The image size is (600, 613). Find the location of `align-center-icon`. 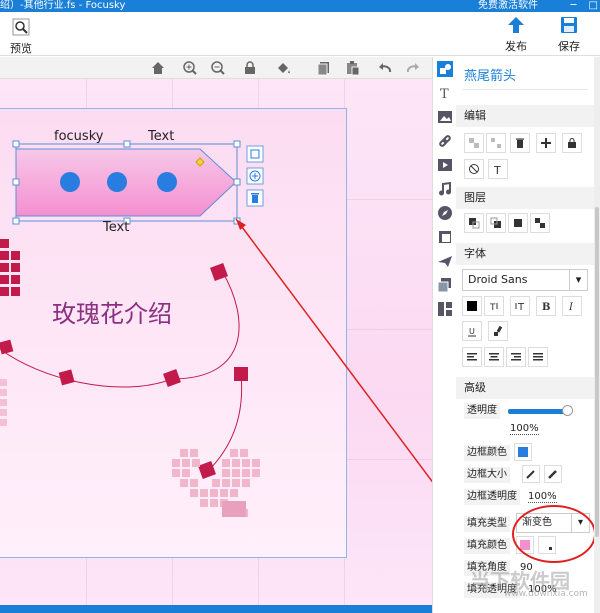

align-center-icon is located at coordinates (494, 357).